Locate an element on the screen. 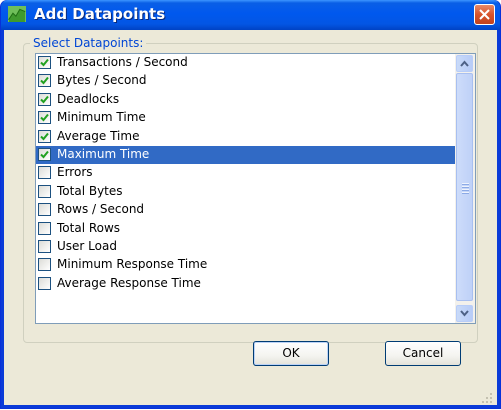 The width and height of the screenshot is (501, 410). list-item-label: Total Bytes is located at coordinates (90, 190).